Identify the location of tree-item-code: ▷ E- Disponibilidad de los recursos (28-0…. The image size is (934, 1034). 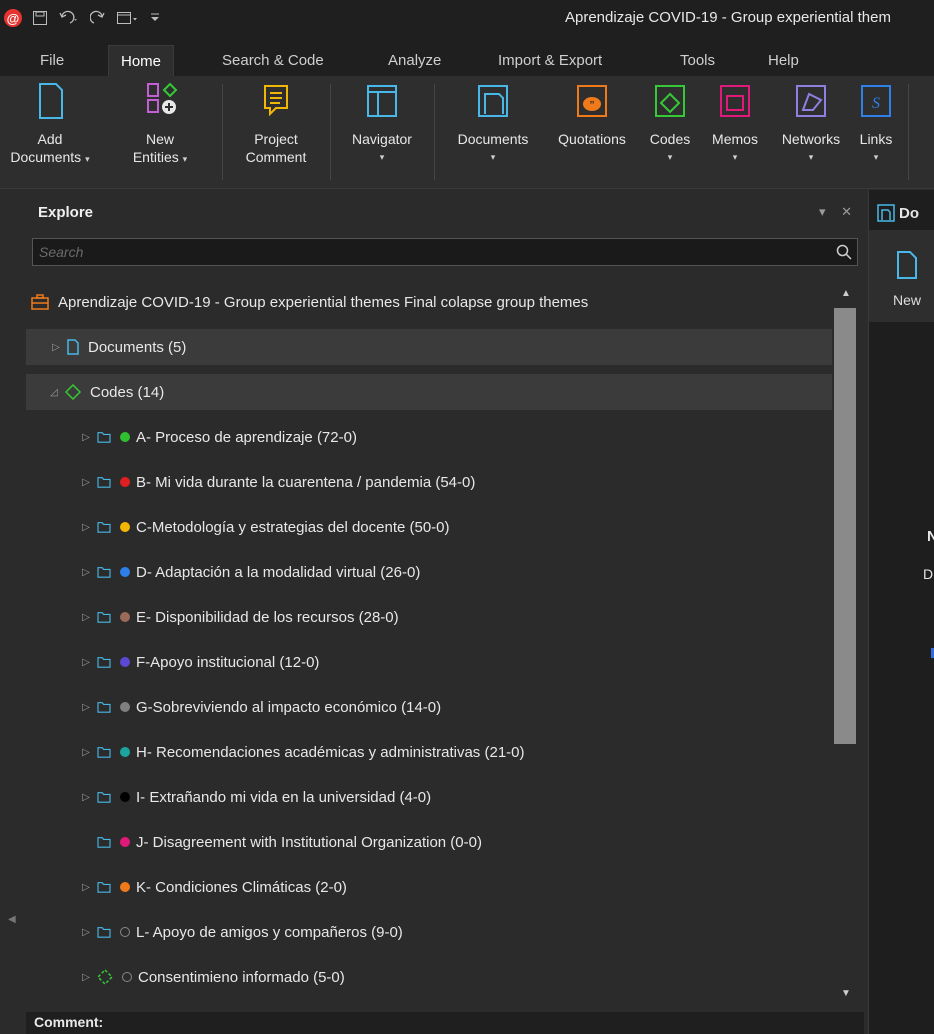
(429, 617).